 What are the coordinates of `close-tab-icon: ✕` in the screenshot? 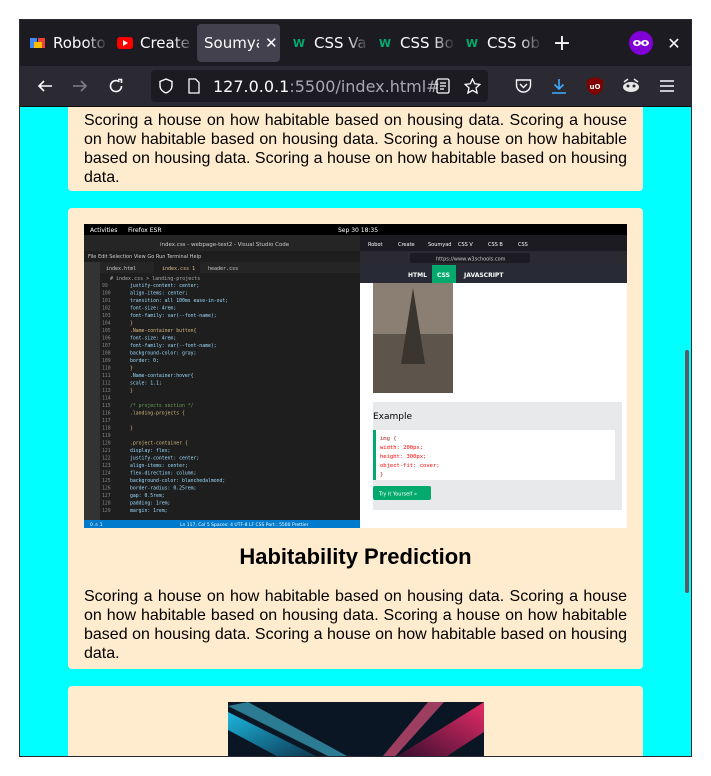 It's located at (271, 43).